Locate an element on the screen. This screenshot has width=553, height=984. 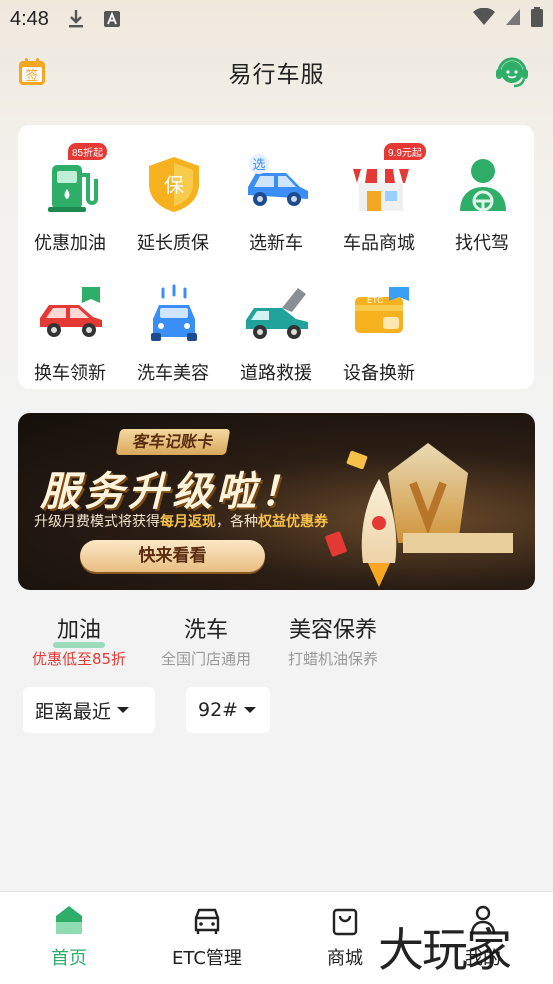
service-label: 设备换新 is located at coordinates (379, 373).